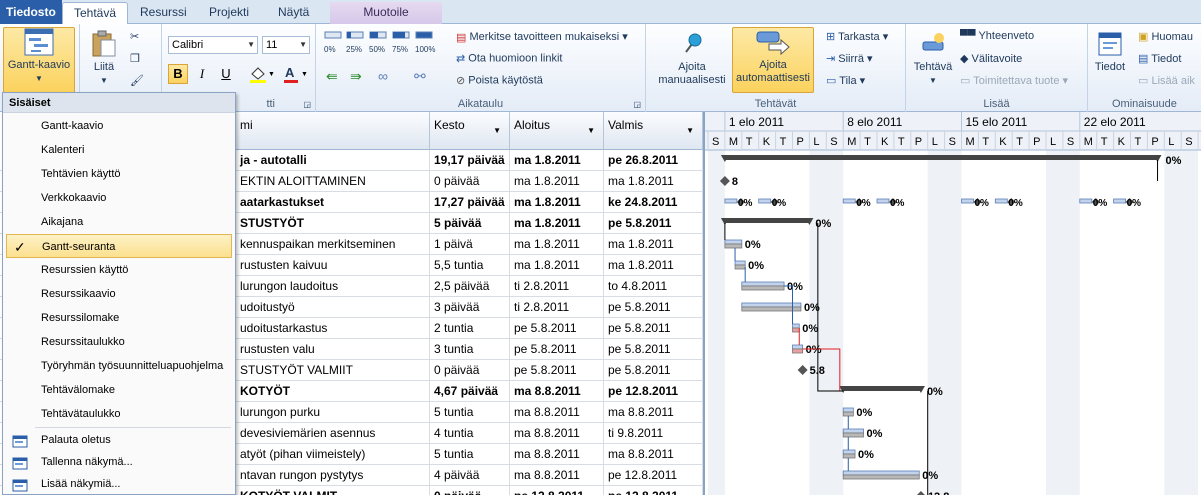 The width and height of the screenshot is (1201, 495). I want to click on cell-name: rustusten kaivuu, so click(333, 265).